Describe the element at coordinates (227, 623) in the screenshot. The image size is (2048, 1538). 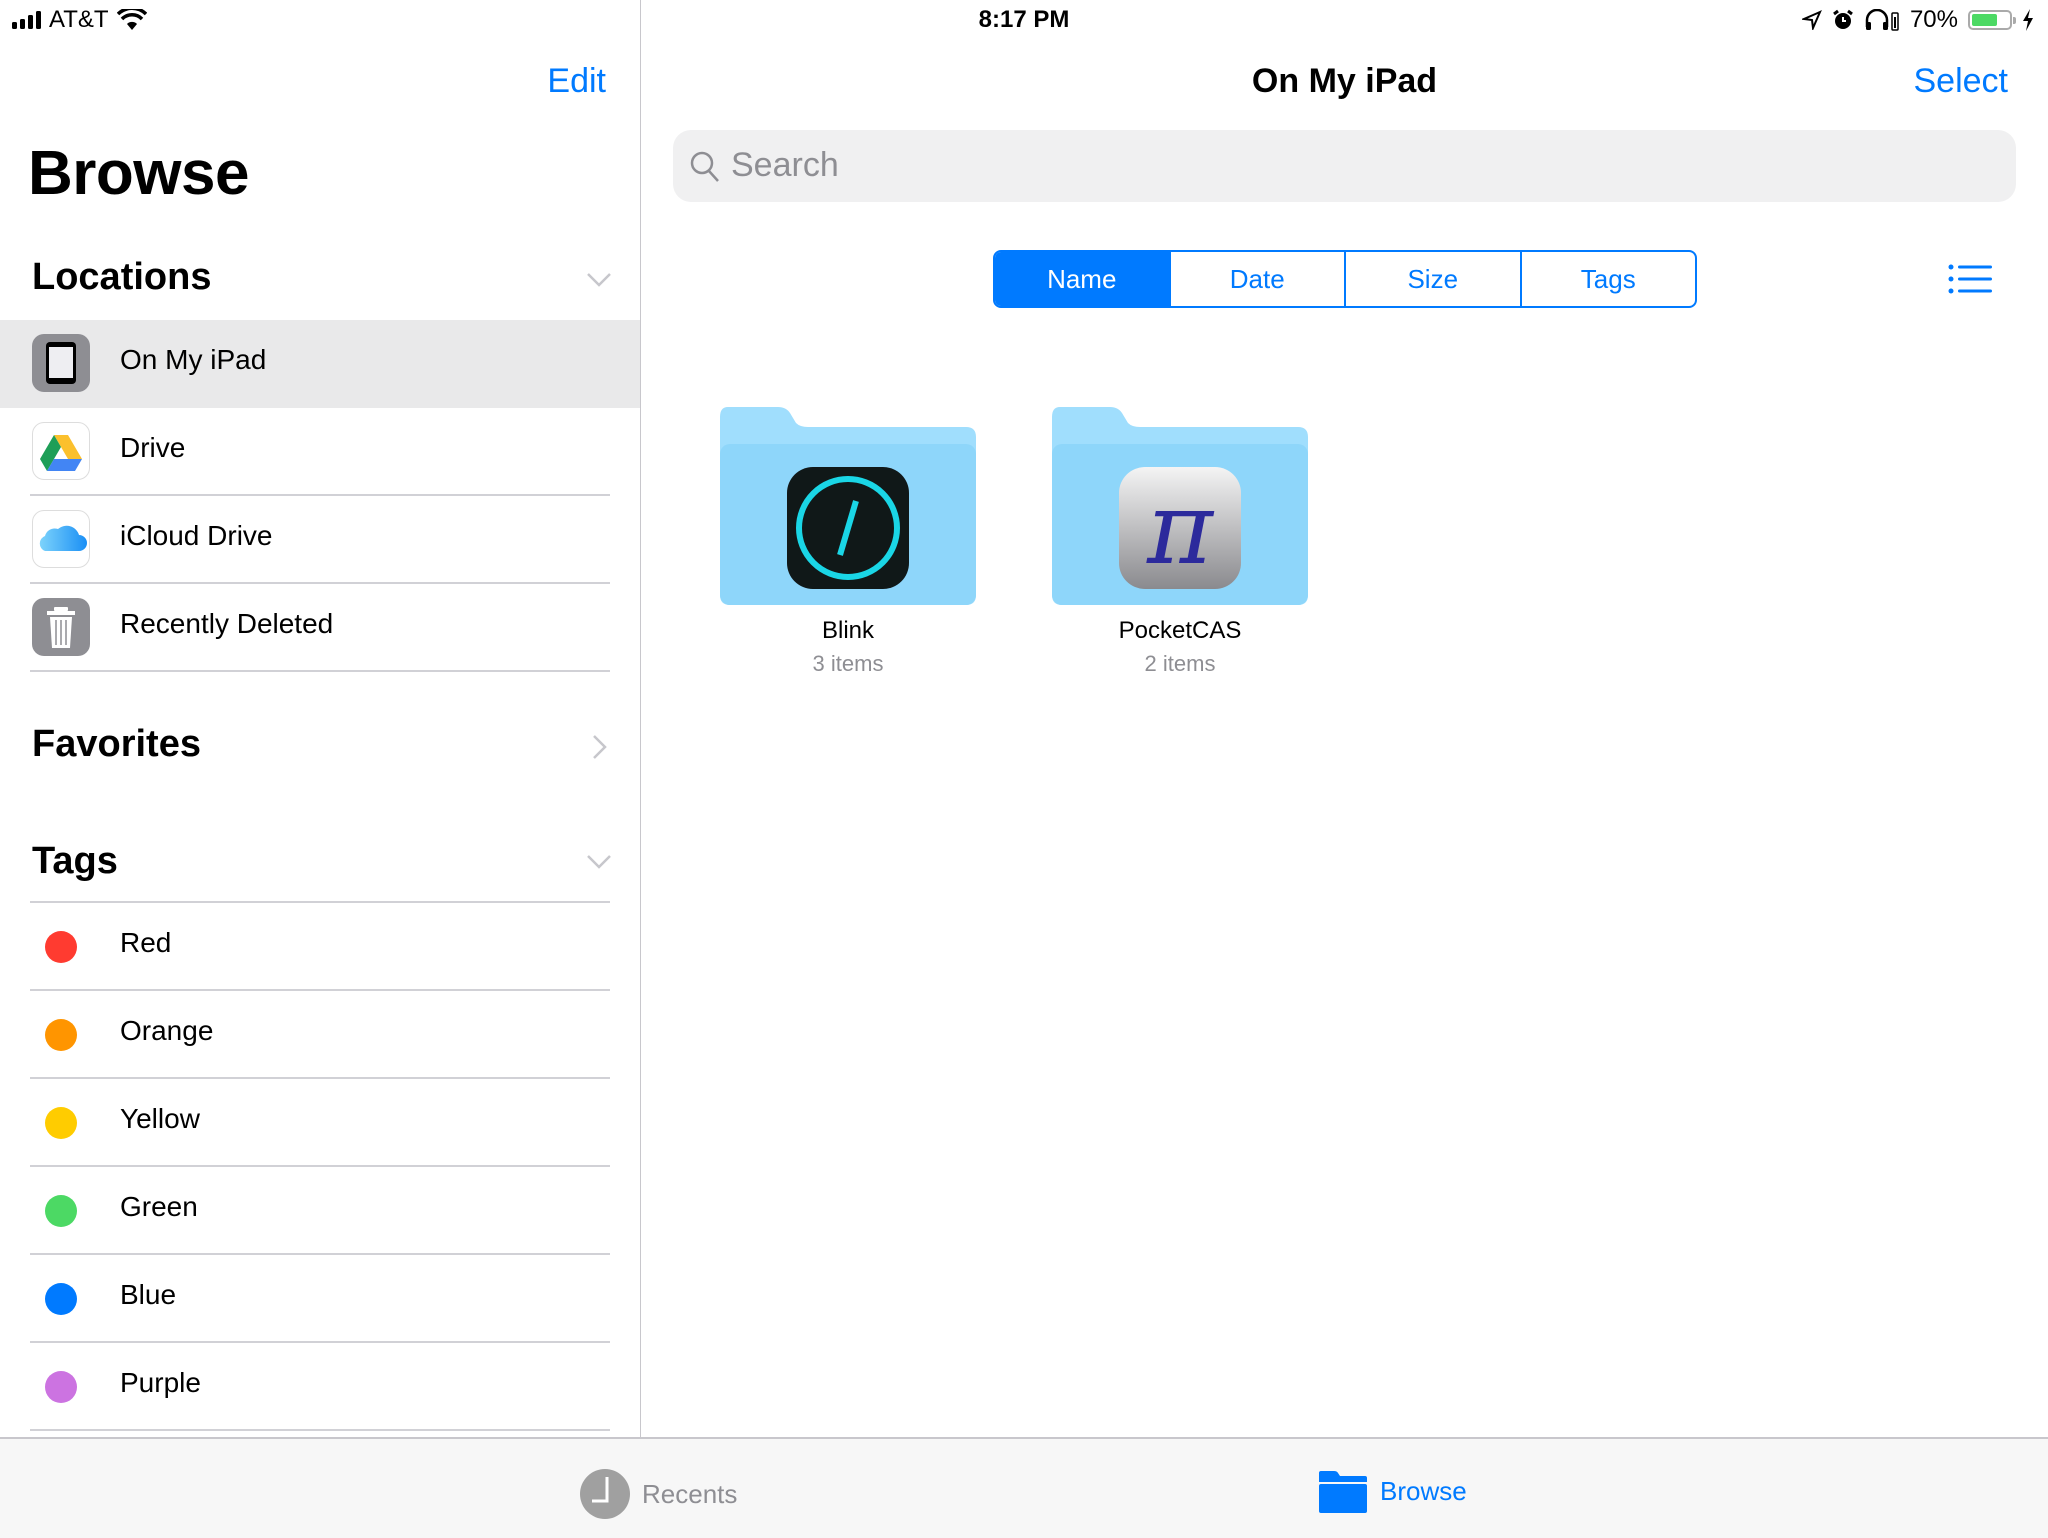
I see `sidebar-item-label: Recently Deleted` at that location.